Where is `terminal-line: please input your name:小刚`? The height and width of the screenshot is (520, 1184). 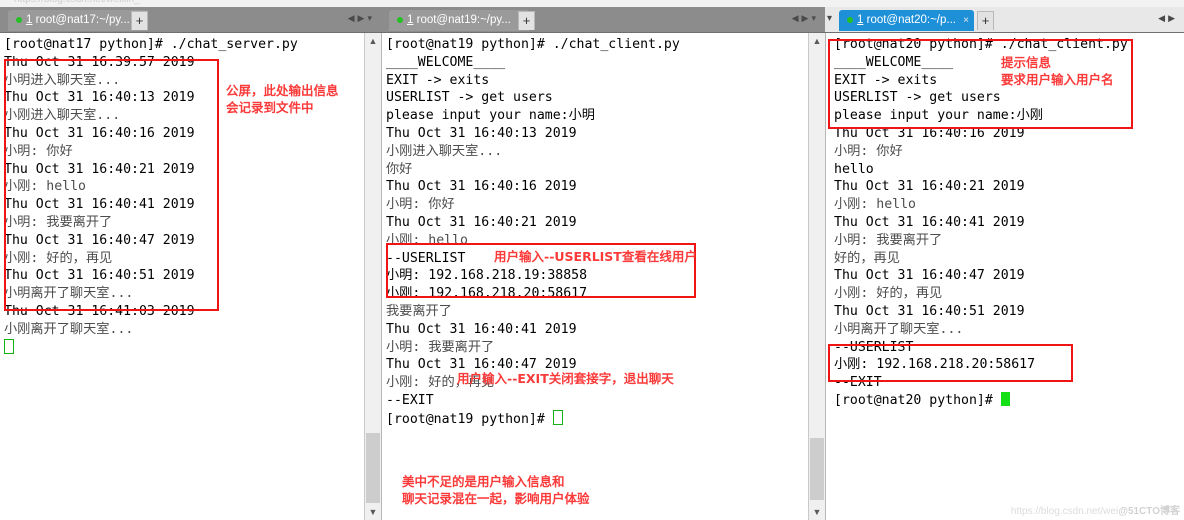 terminal-line: please input your name:小刚 is located at coordinates (938, 116).